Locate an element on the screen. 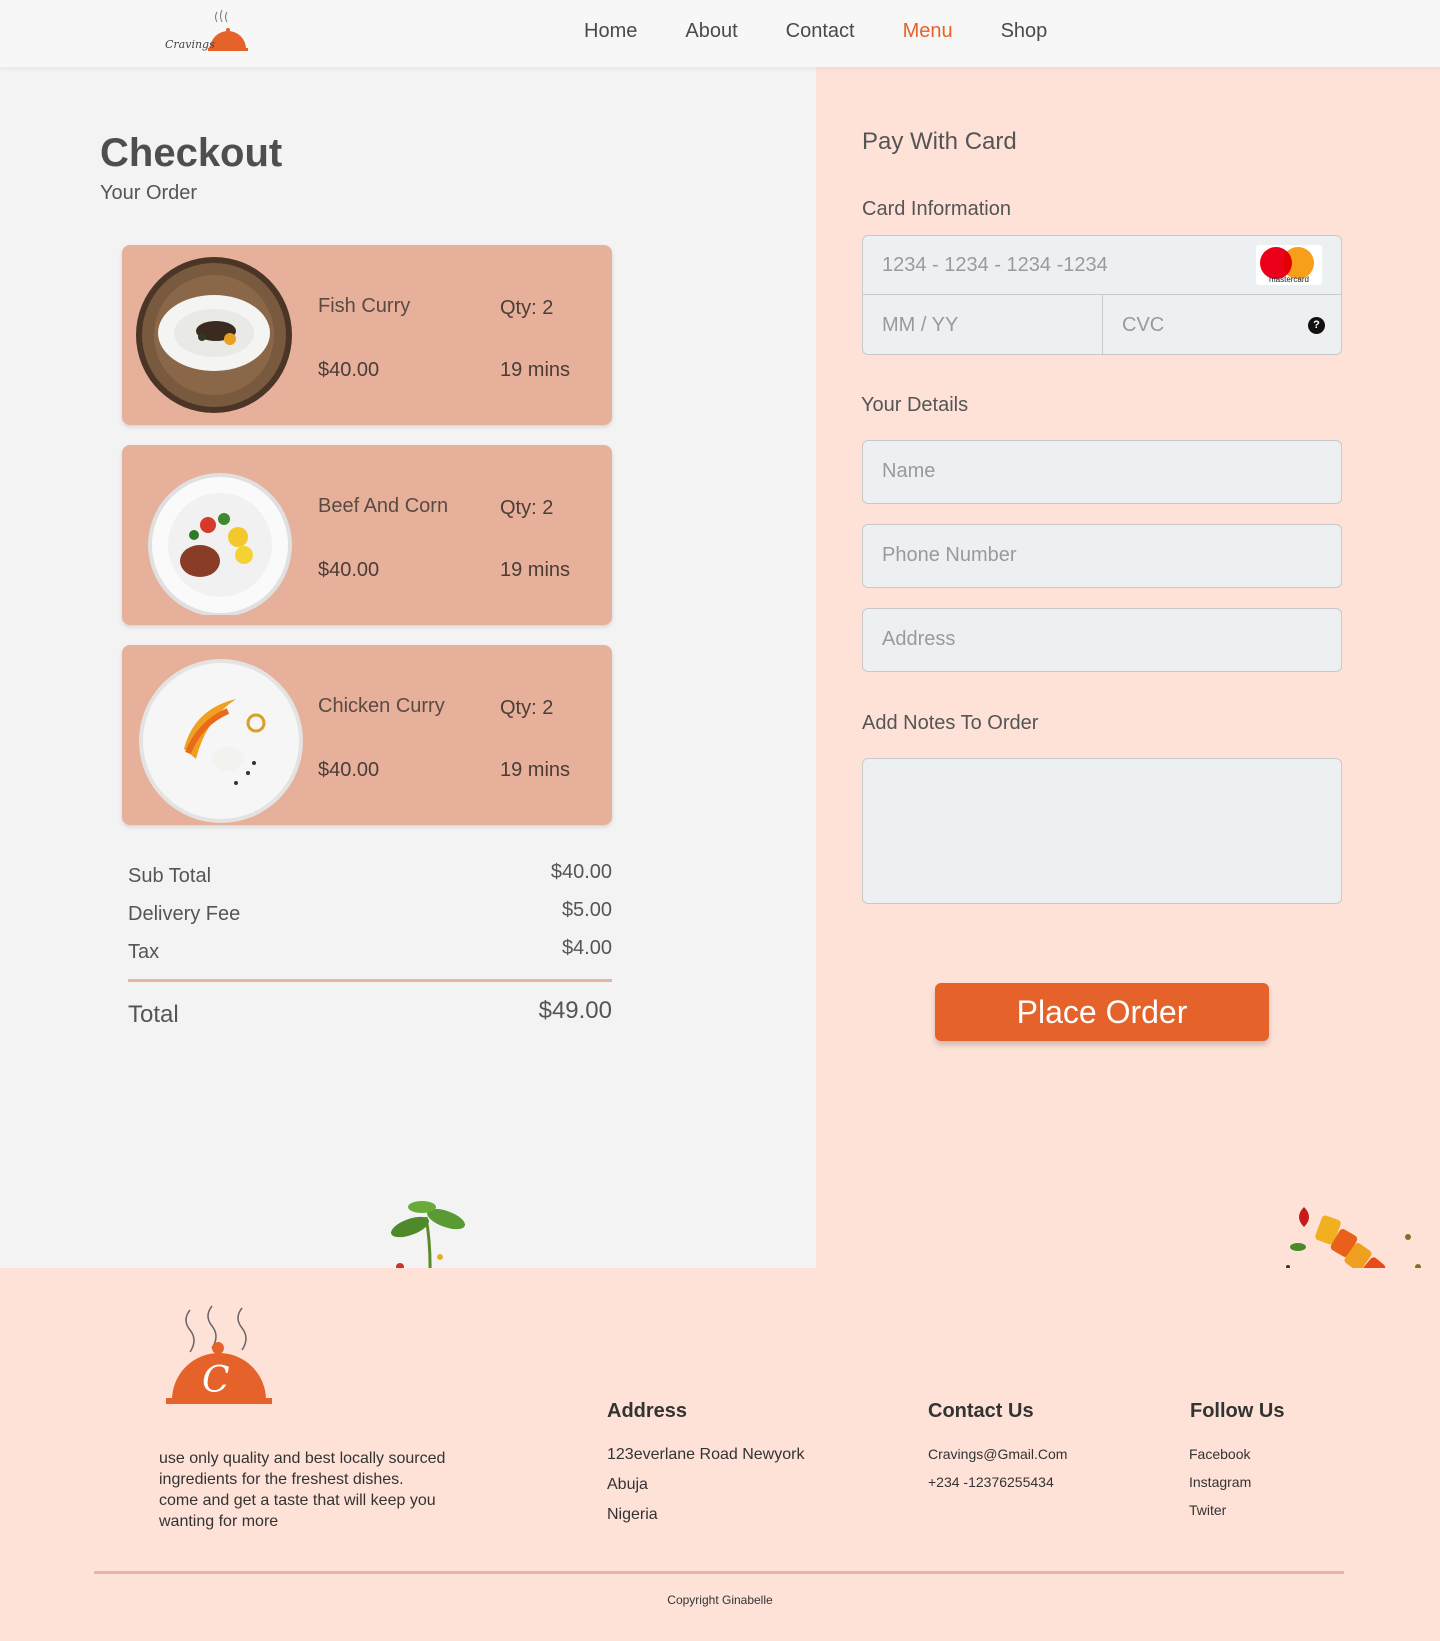 The image size is (1440, 1641). order-item-card: Beef And Corn $40.00 Qty: 2 19 mins is located at coordinates (367, 535).